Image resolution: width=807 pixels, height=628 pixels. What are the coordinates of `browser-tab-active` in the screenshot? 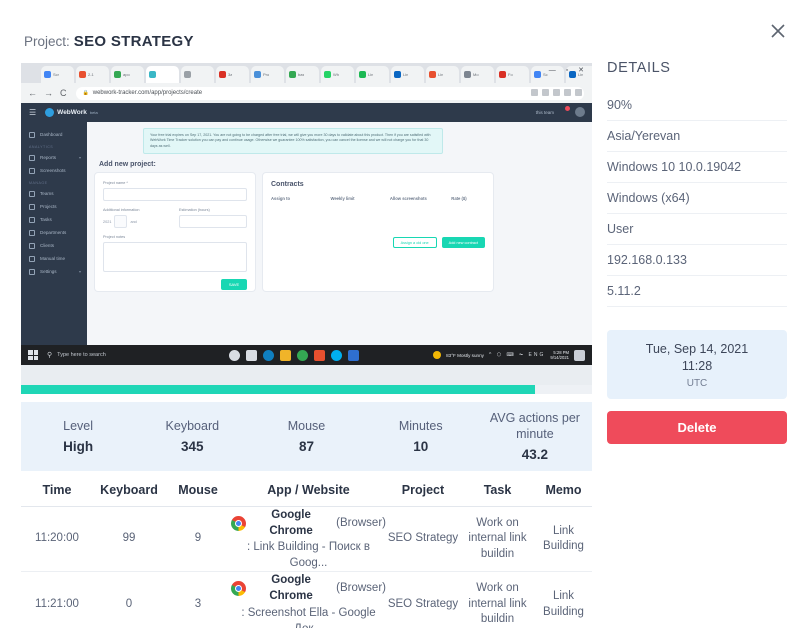 It's located at (162, 74).